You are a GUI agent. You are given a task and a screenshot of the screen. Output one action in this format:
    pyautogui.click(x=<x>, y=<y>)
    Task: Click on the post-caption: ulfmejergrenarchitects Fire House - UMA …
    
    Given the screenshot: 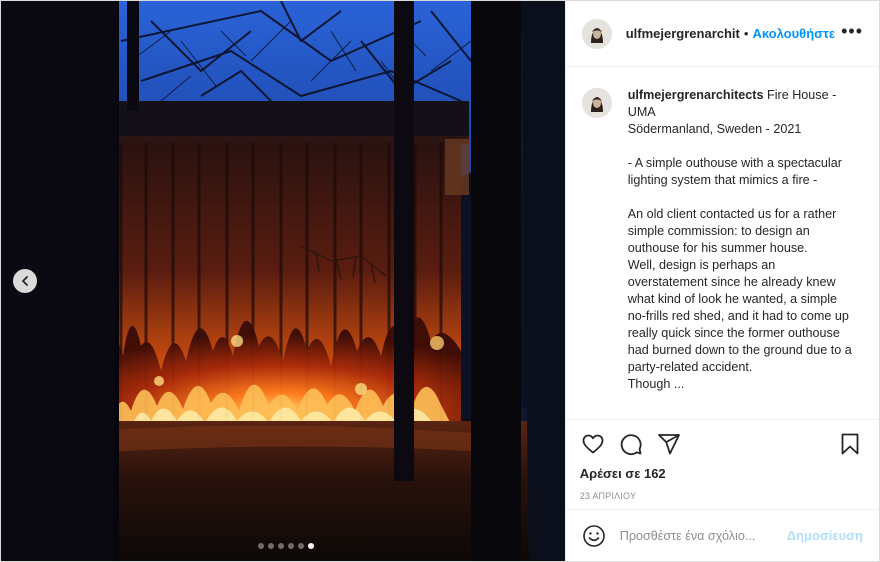 What is the action you would take?
    pyautogui.click(x=741, y=240)
    